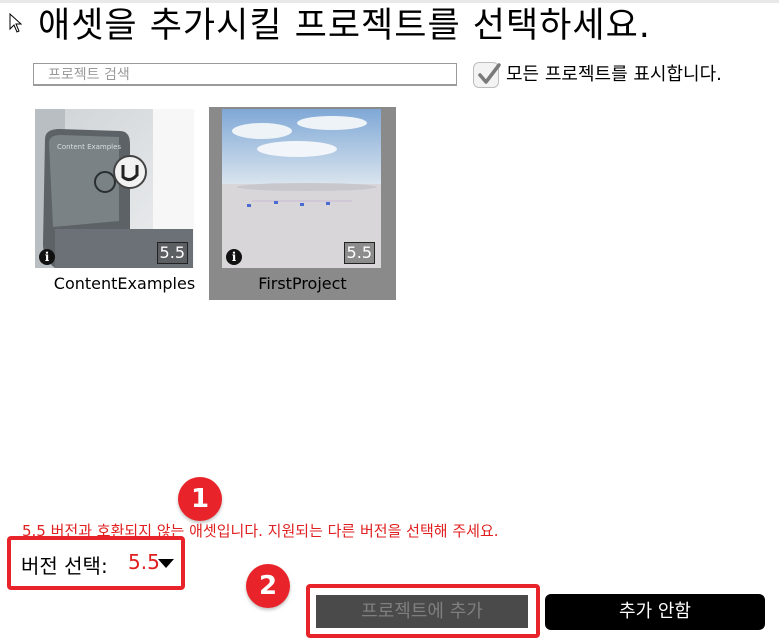 The height and width of the screenshot is (638, 779). I want to click on checkmark-icon, so click(489, 73).